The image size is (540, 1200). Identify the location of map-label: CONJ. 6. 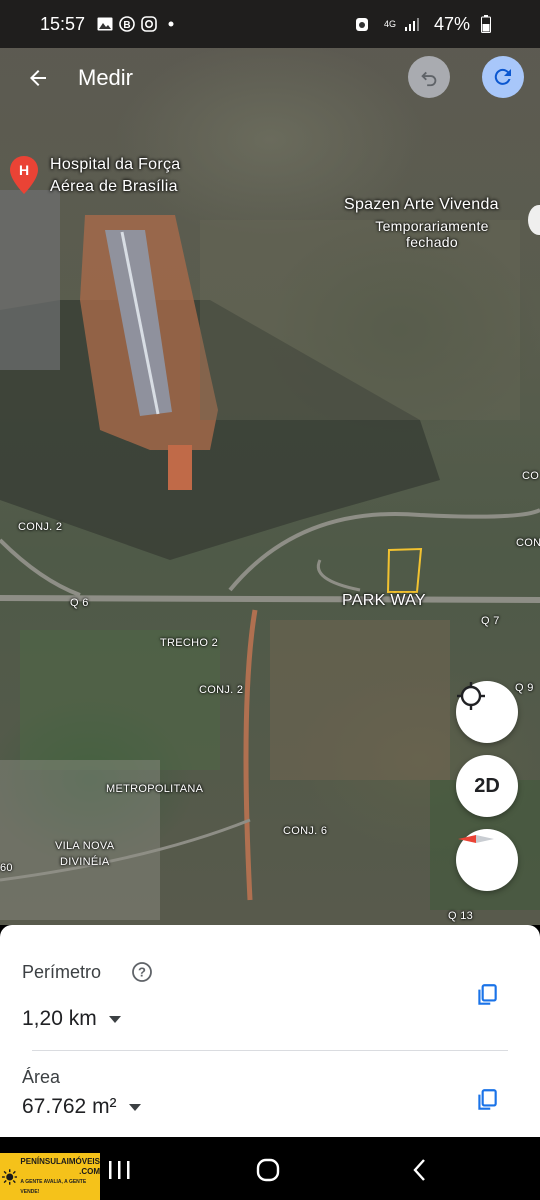
(305, 831).